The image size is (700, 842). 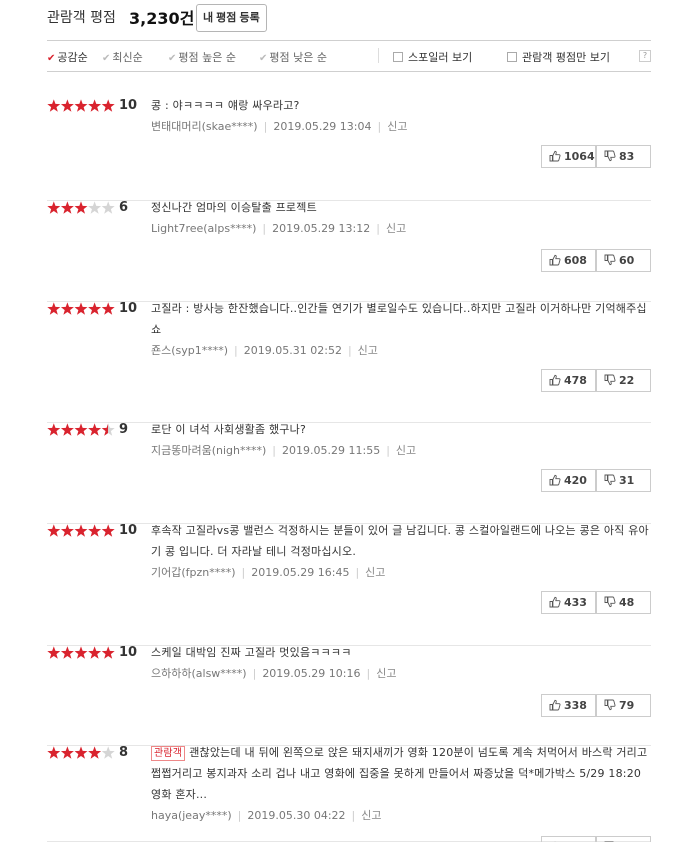 What do you see at coordinates (401, 207) in the screenshot?
I see `review-text: 정신나간 엄마의 이승탈출 프로젝트` at bounding box center [401, 207].